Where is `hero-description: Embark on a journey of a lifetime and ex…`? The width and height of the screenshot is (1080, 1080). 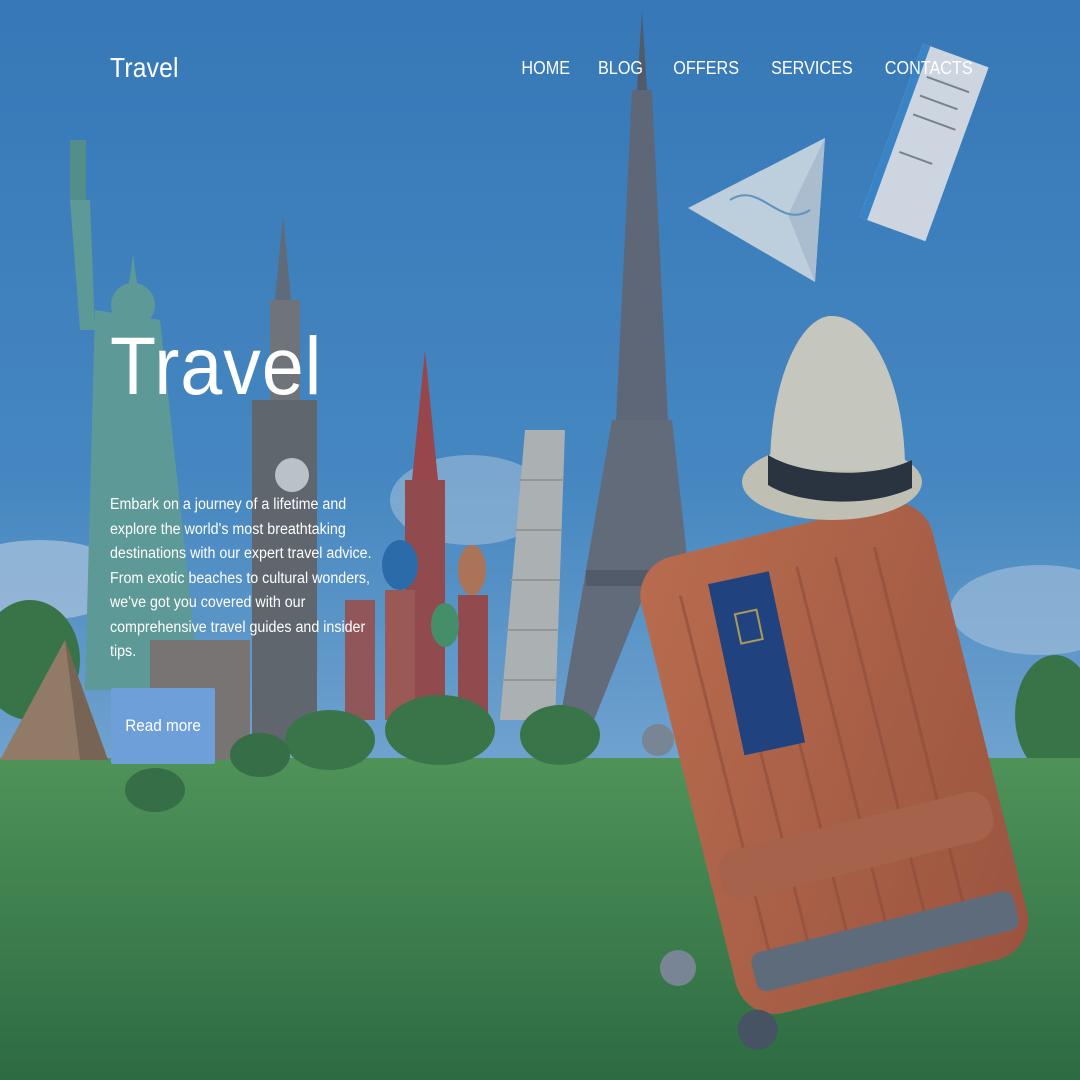
hero-description: Embark on a journey of a lifetime and ex… is located at coordinates (241, 578).